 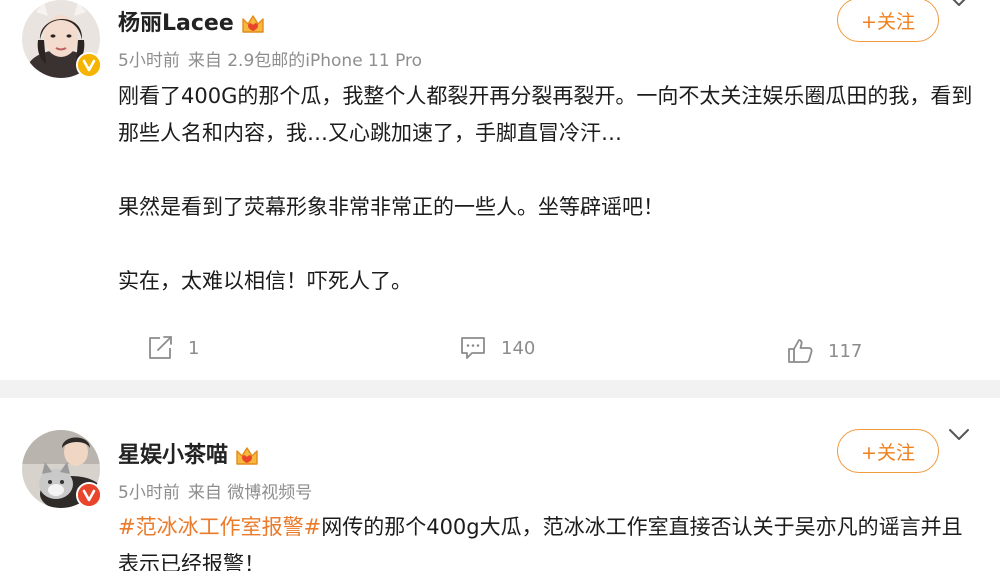 I want to click on post-source: 来自 2.9包邮的iPhone 11 Pro, so click(x=305, y=61).